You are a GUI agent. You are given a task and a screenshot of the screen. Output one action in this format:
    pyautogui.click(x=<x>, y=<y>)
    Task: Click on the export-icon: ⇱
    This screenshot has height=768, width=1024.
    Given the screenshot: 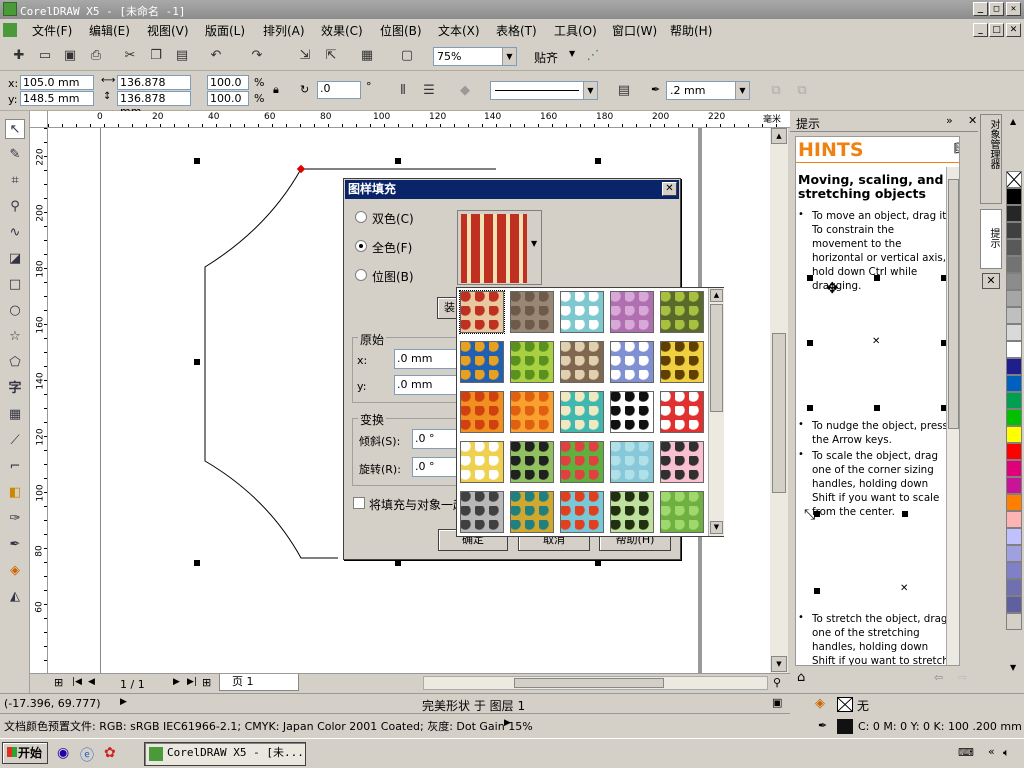 What is the action you would take?
    pyautogui.click(x=331, y=56)
    